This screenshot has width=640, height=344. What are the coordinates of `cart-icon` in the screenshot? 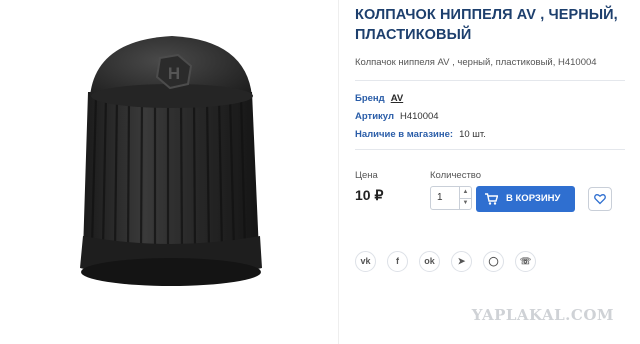 It's located at (491, 199).